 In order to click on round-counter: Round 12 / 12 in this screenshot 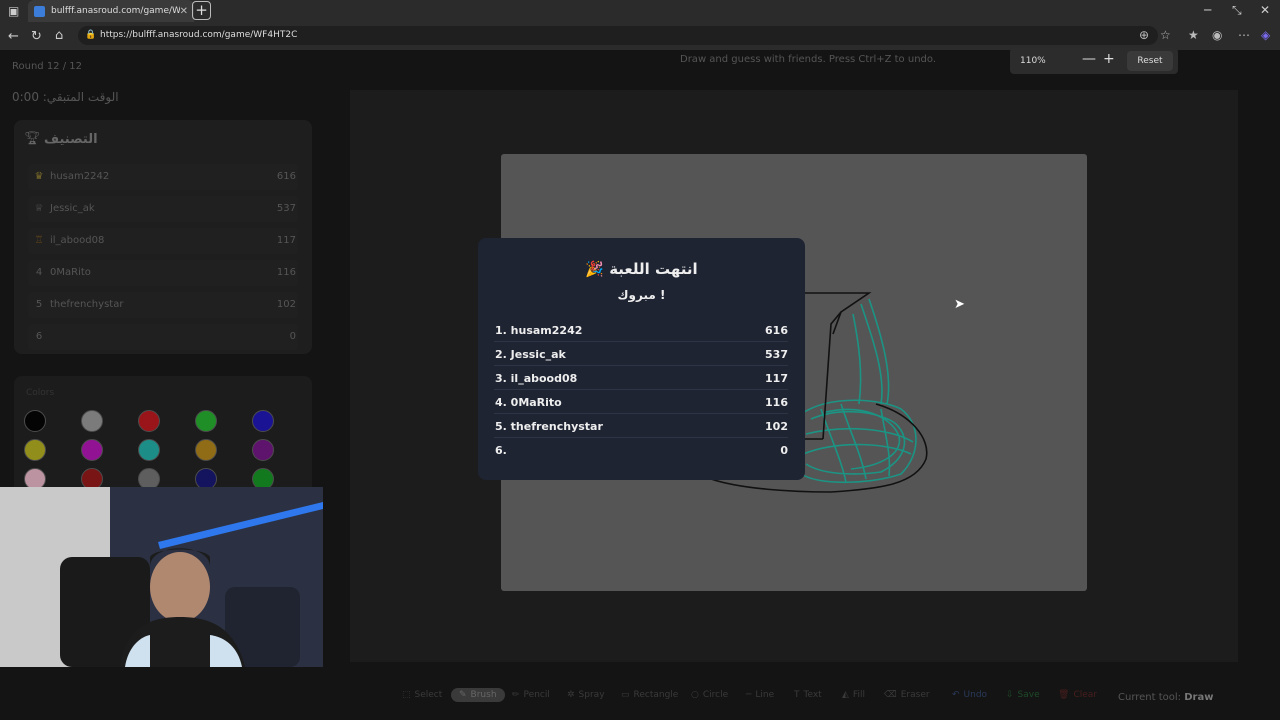, I will do `click(47, 66)`.